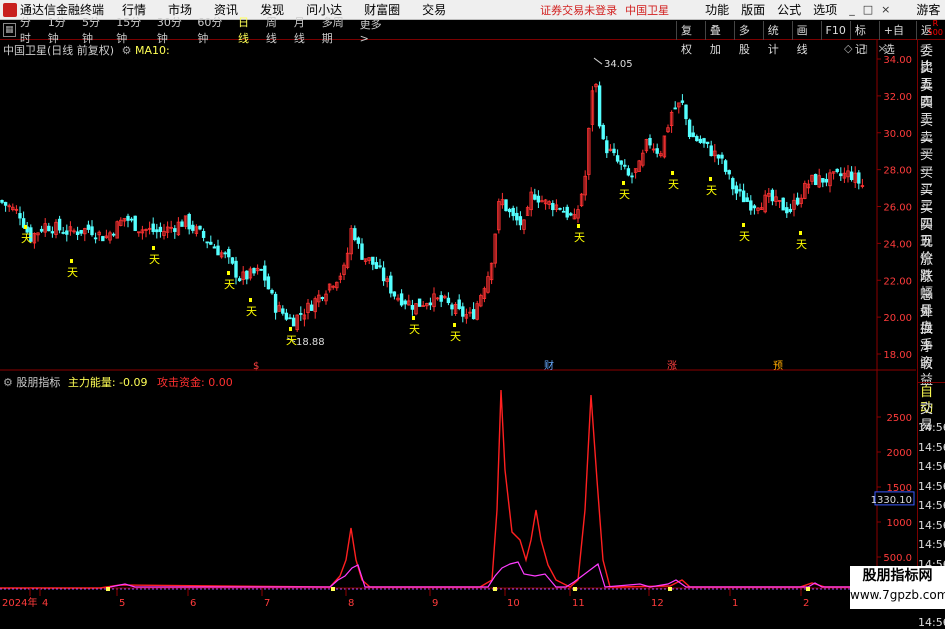  I want to click on price-label-8: 18.00, so click(897, 355).